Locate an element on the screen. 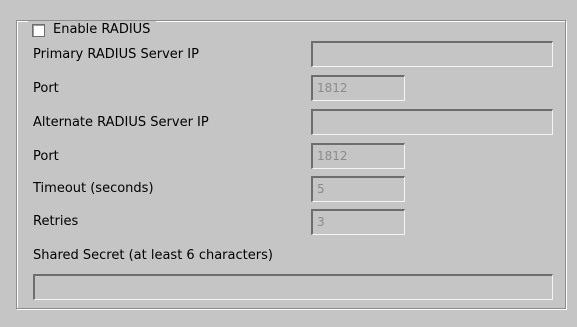 This screenshot has width=577, height=327. retries-input: 3 is located at coordinates (358, 222).